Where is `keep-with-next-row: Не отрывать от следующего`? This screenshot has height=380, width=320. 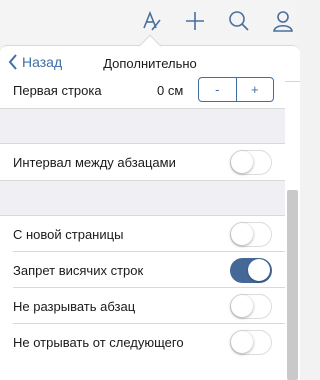 keep-with-next-row: Не отрывать от следующего is located at coordinates (142, 342).